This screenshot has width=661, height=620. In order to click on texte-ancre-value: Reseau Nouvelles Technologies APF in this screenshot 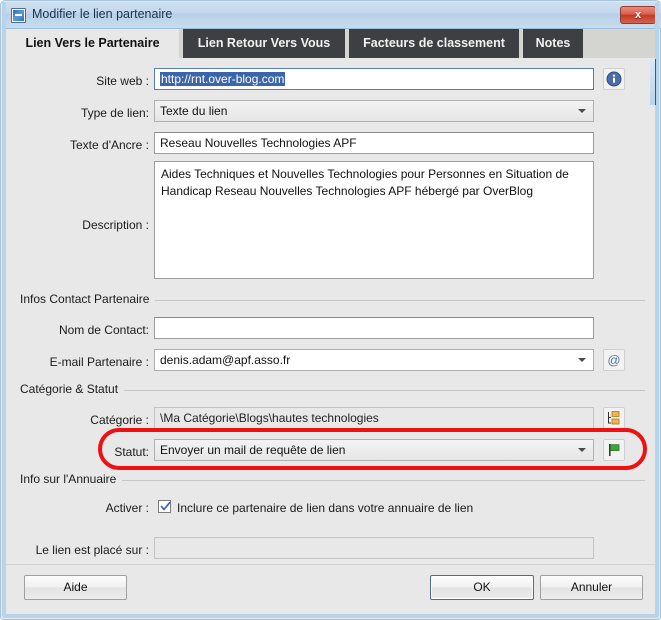, I will do `click(258, 143)`.